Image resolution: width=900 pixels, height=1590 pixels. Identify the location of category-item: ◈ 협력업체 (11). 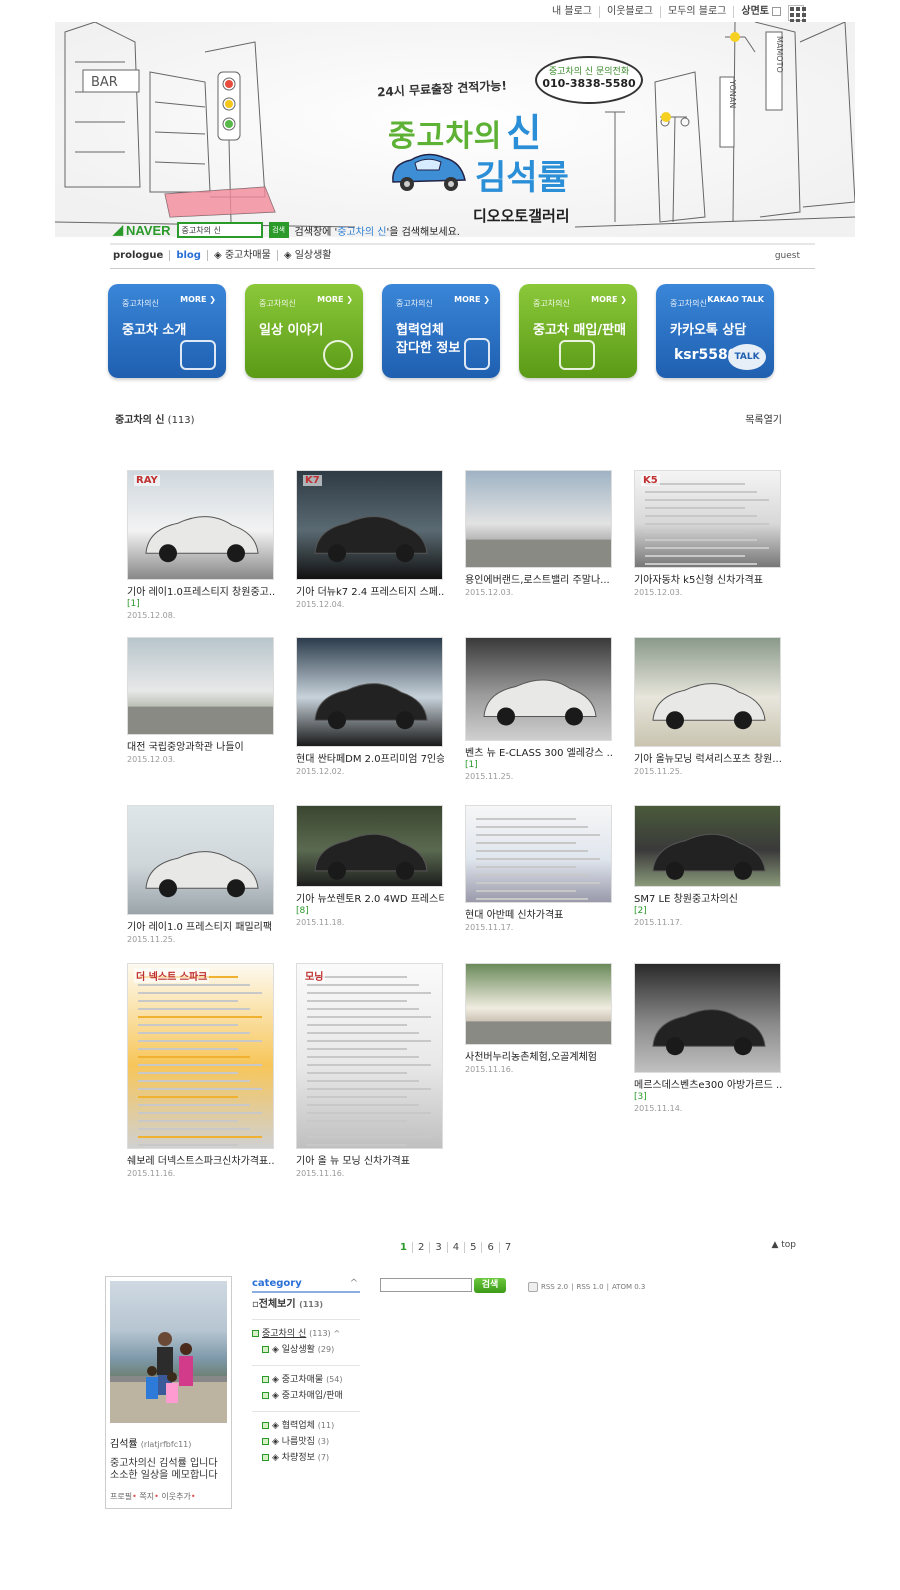
(306, 1426).